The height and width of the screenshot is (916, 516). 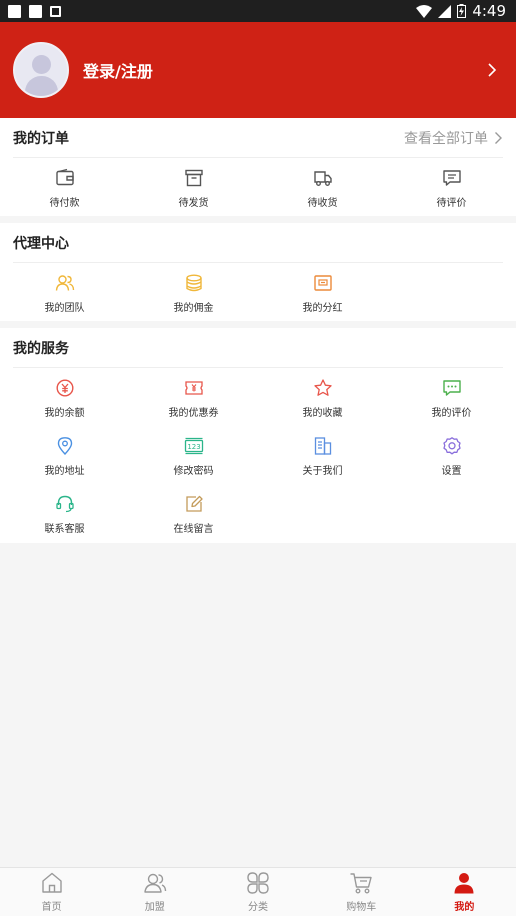 What do you see at coordinates (258, 11) in the screenshot?
I see `status-bar: 4:49` at bounding box center [258, 11].